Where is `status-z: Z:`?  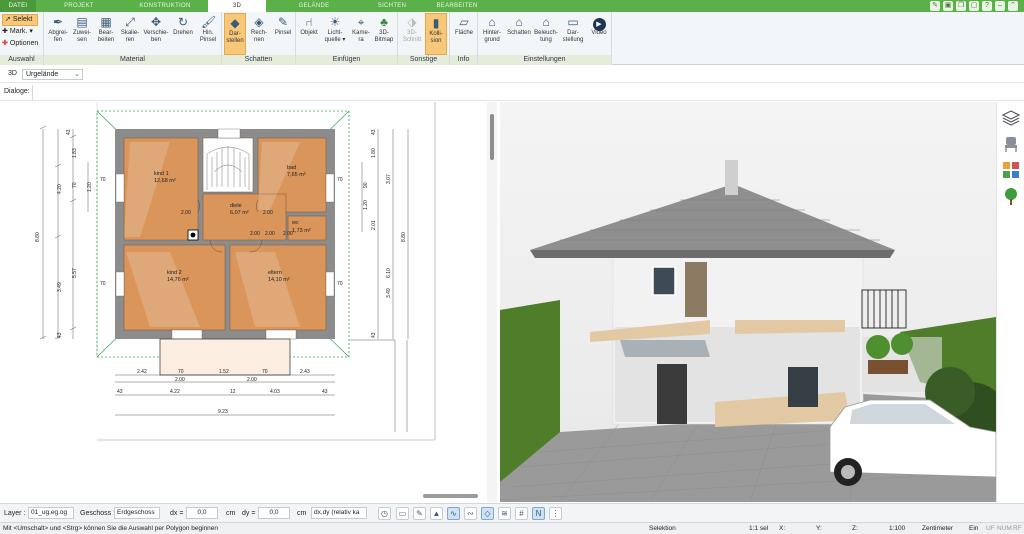
status-z: Z: is located at coordinates (855, 528).